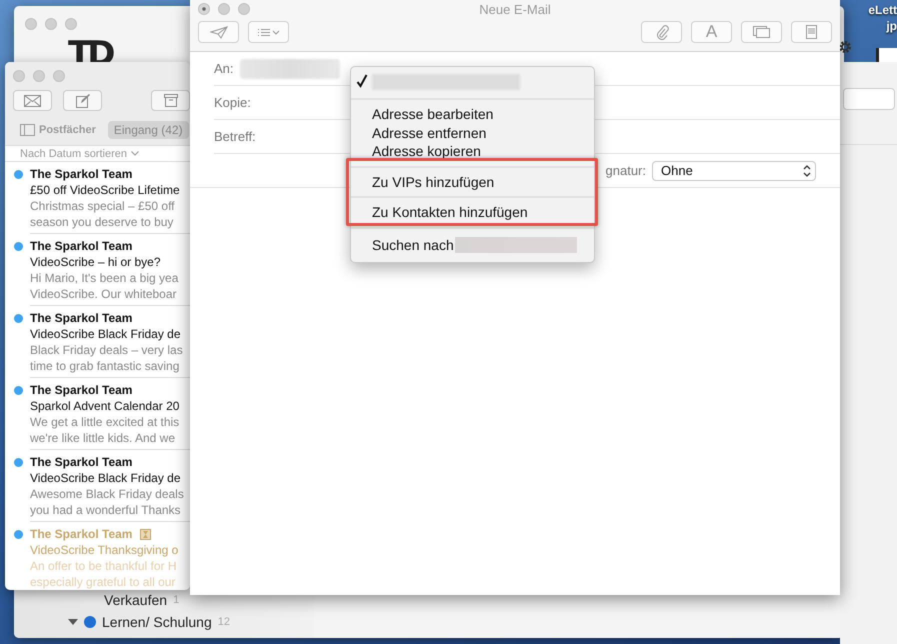 The width and height of the screenshot is (897, 644). I want to click on menu-item: Zu Kontakten hinzufügen, so click(472, 212).